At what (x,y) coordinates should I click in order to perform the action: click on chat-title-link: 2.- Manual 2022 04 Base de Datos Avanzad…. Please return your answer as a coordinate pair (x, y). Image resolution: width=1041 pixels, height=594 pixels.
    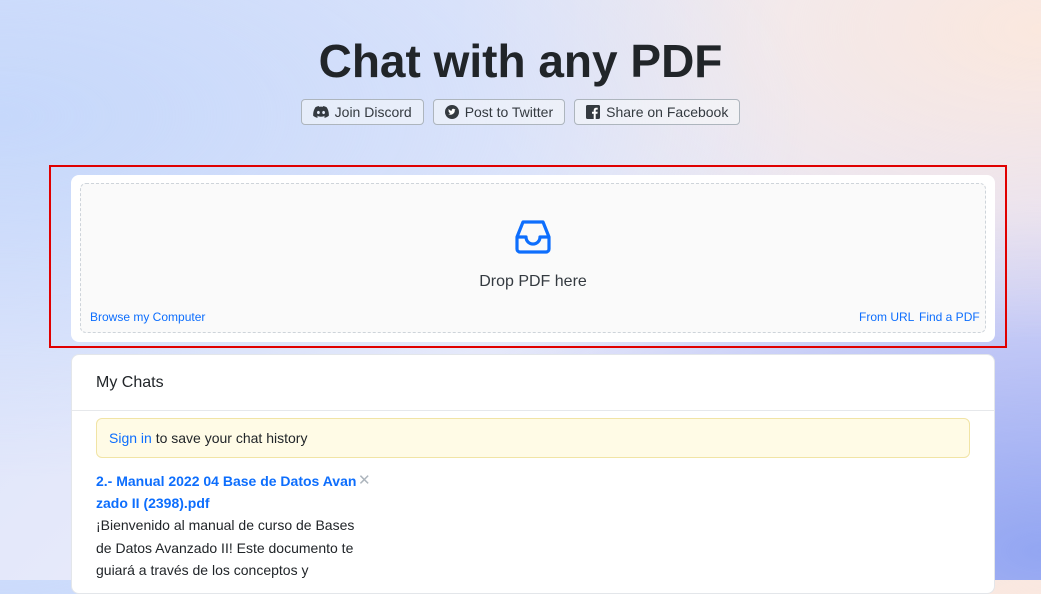
    Looking at the image, I should click on (227, 492).